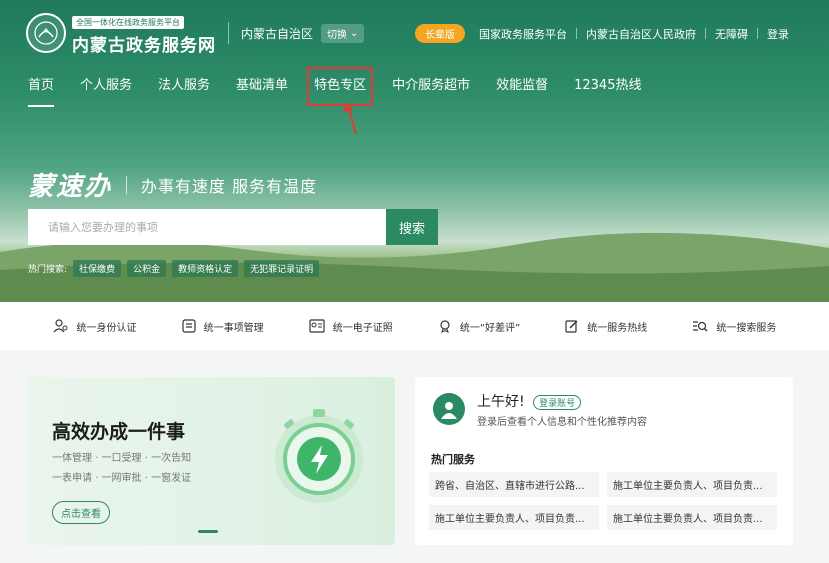 The height and width of the screenshot is (563, 829). Describe the element at coordinates (70, 187) in the screenshot. I see `brand-mengsuban: 蒙速办` at that location.